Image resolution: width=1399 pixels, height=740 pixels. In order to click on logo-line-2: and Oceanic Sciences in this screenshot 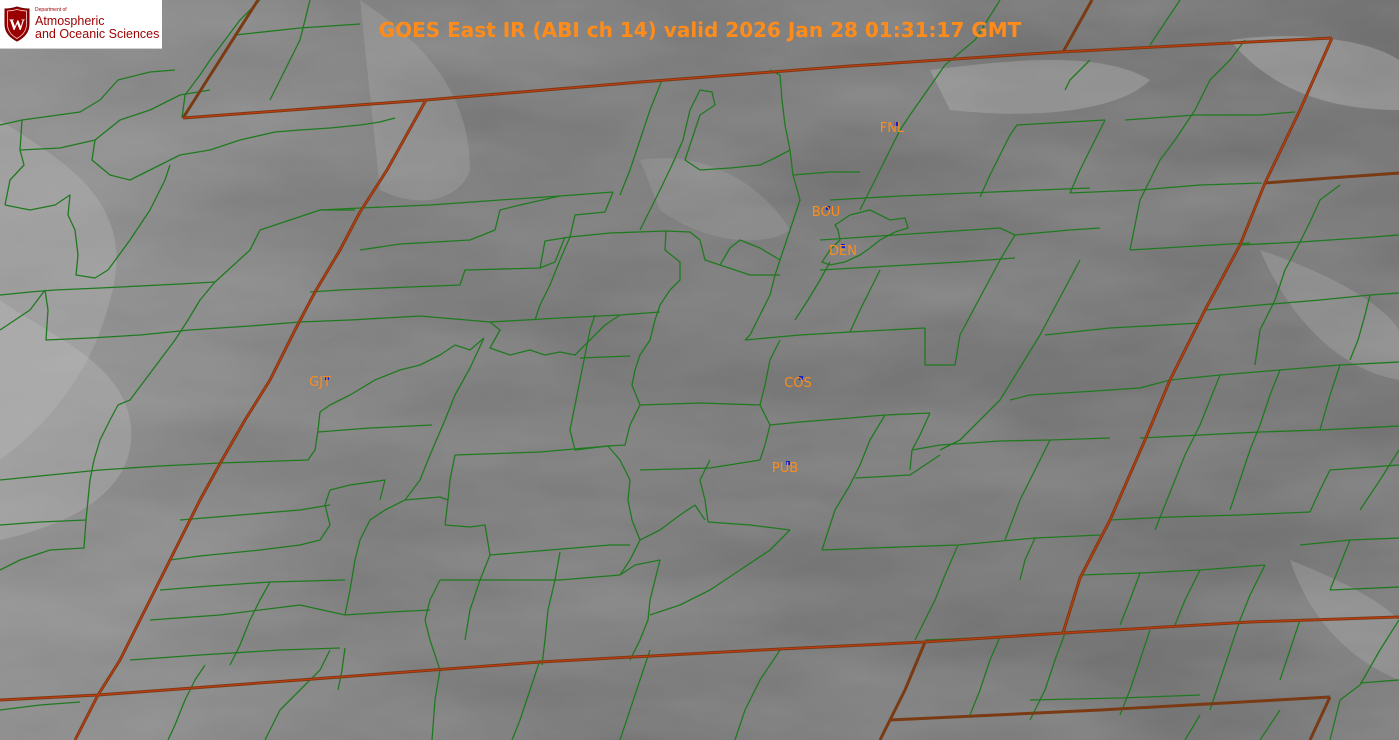, I will do `click(97, 34)`.